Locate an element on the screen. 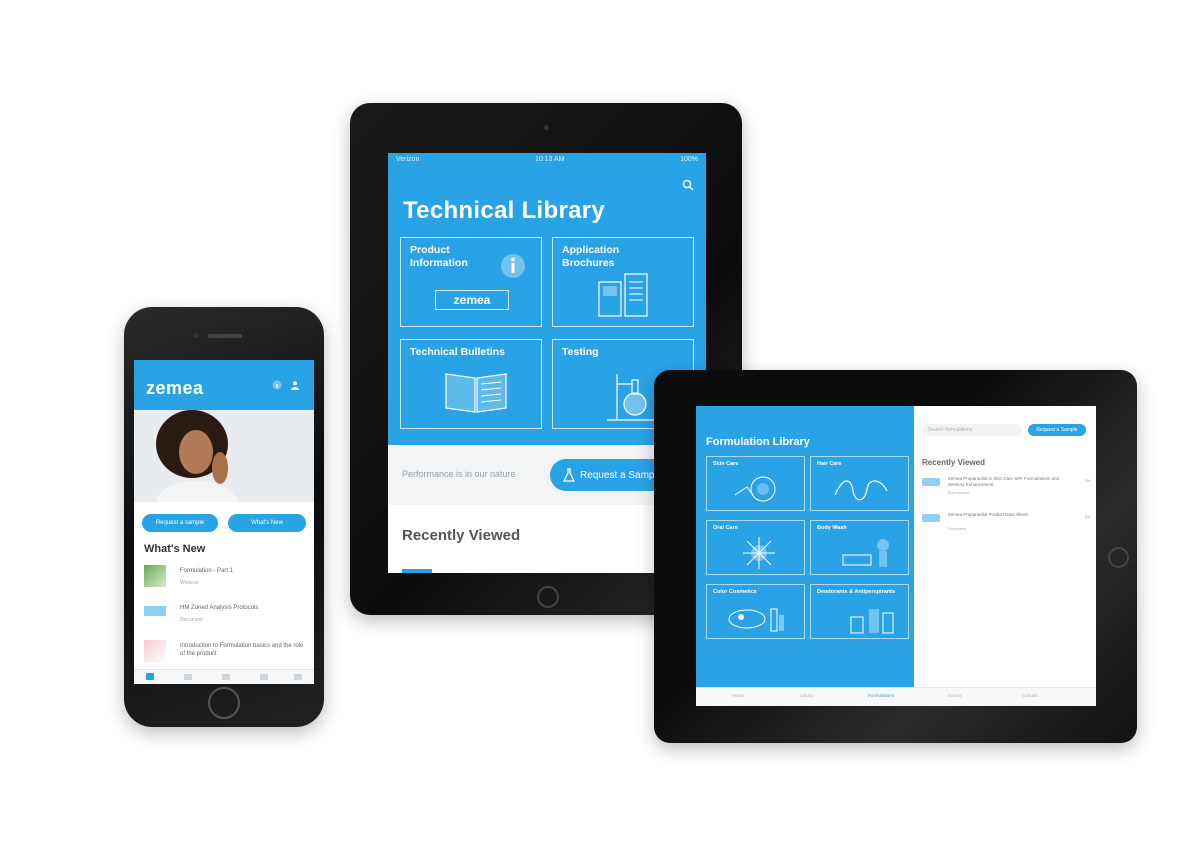 Image resolution: width=1200 pixels, height=868 pixels. whats-new-button: What's New is located at coordinates (267, 523).